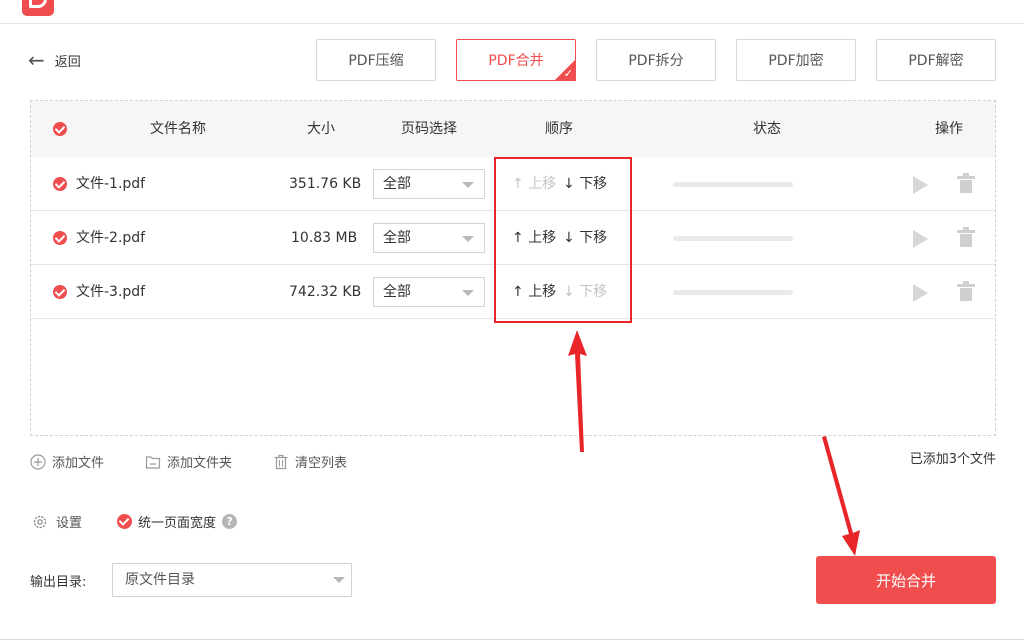  What do you see at coordinates (513, 129) in the screenshot?
I see `table-header: 文件名称 大小 页码选择 顺序 状态 操作` at bounding box center [513, 129].